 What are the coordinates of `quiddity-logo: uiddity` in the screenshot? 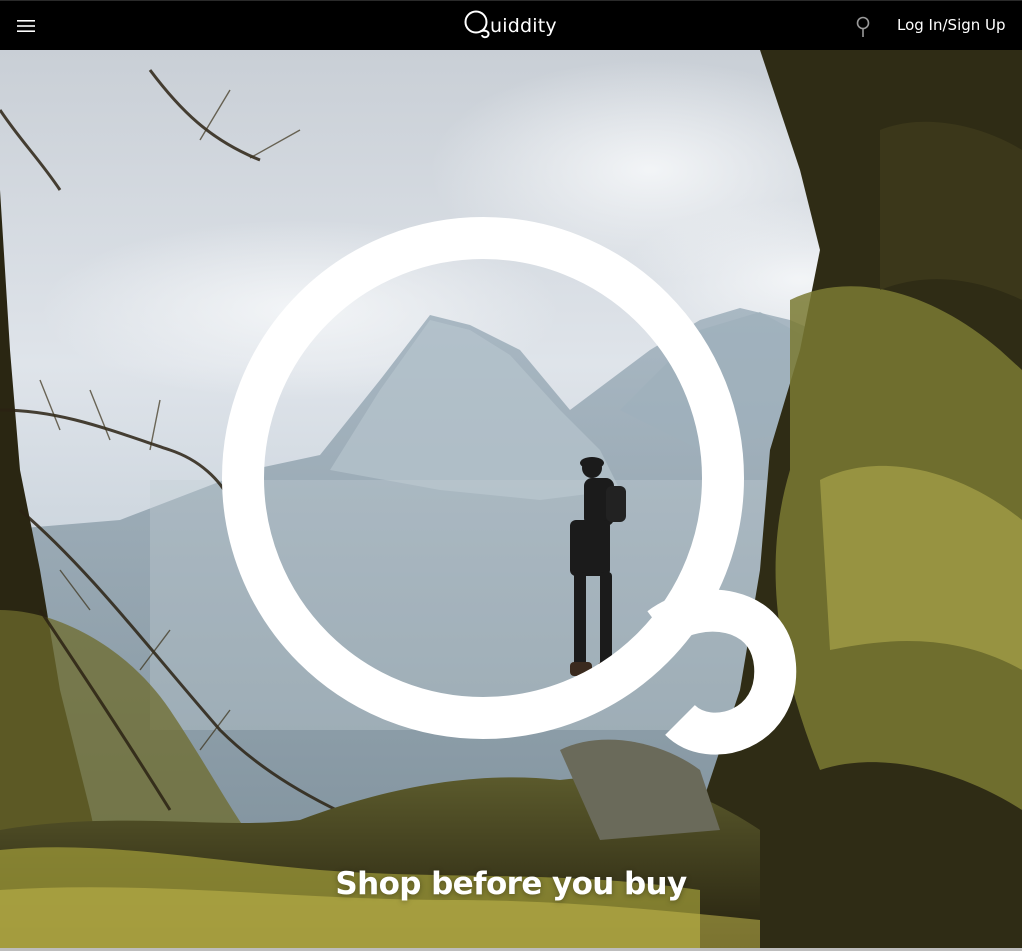 It's located at (513, 26).